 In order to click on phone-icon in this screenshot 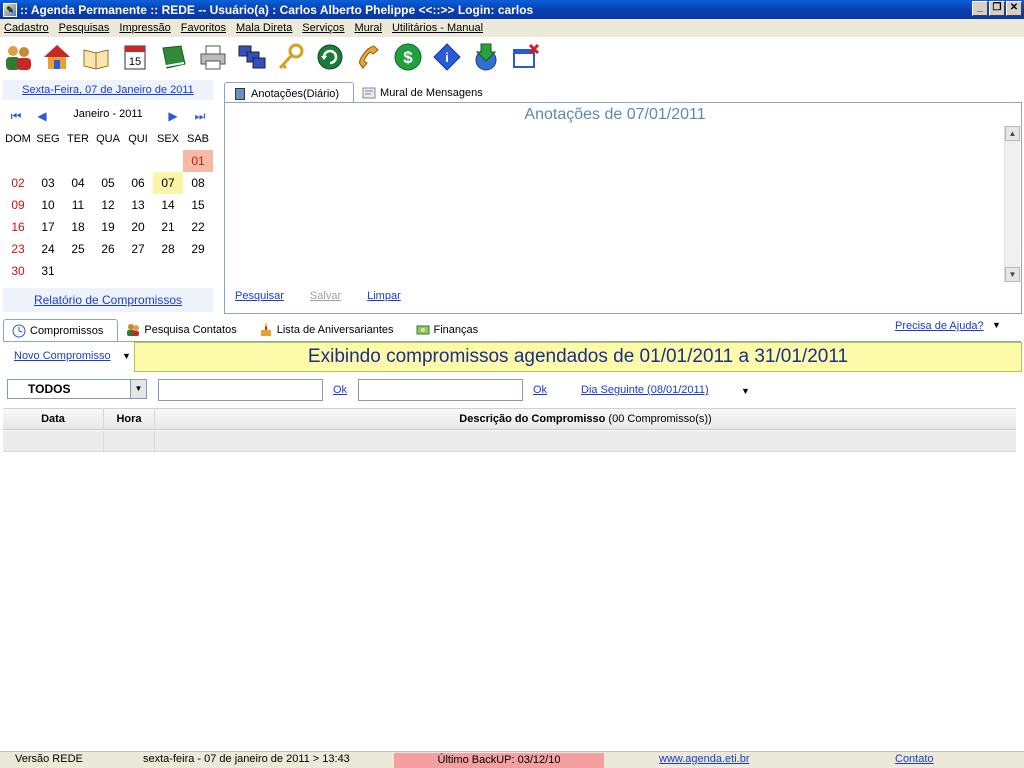, I will do `click(369, 57)`.